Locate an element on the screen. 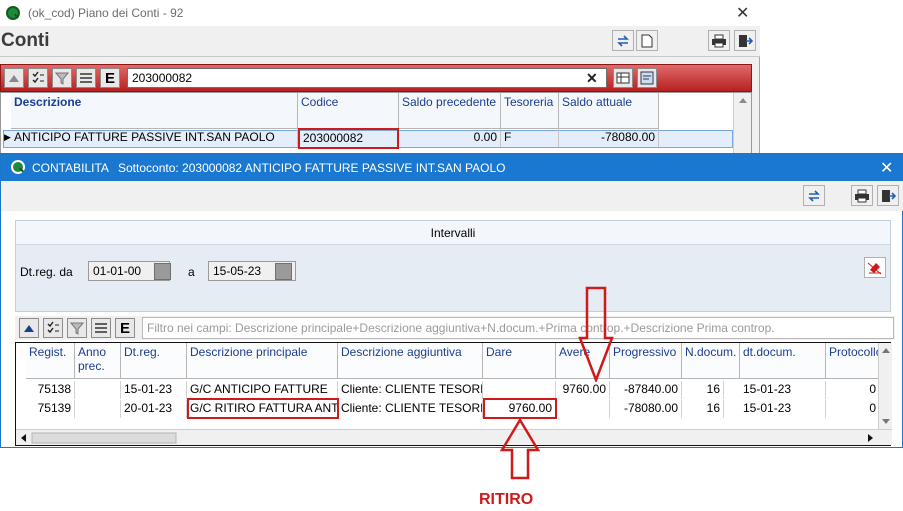 The width and height of the screenshot is (903, 511). cell-dare is located at coordinates (519, 390).